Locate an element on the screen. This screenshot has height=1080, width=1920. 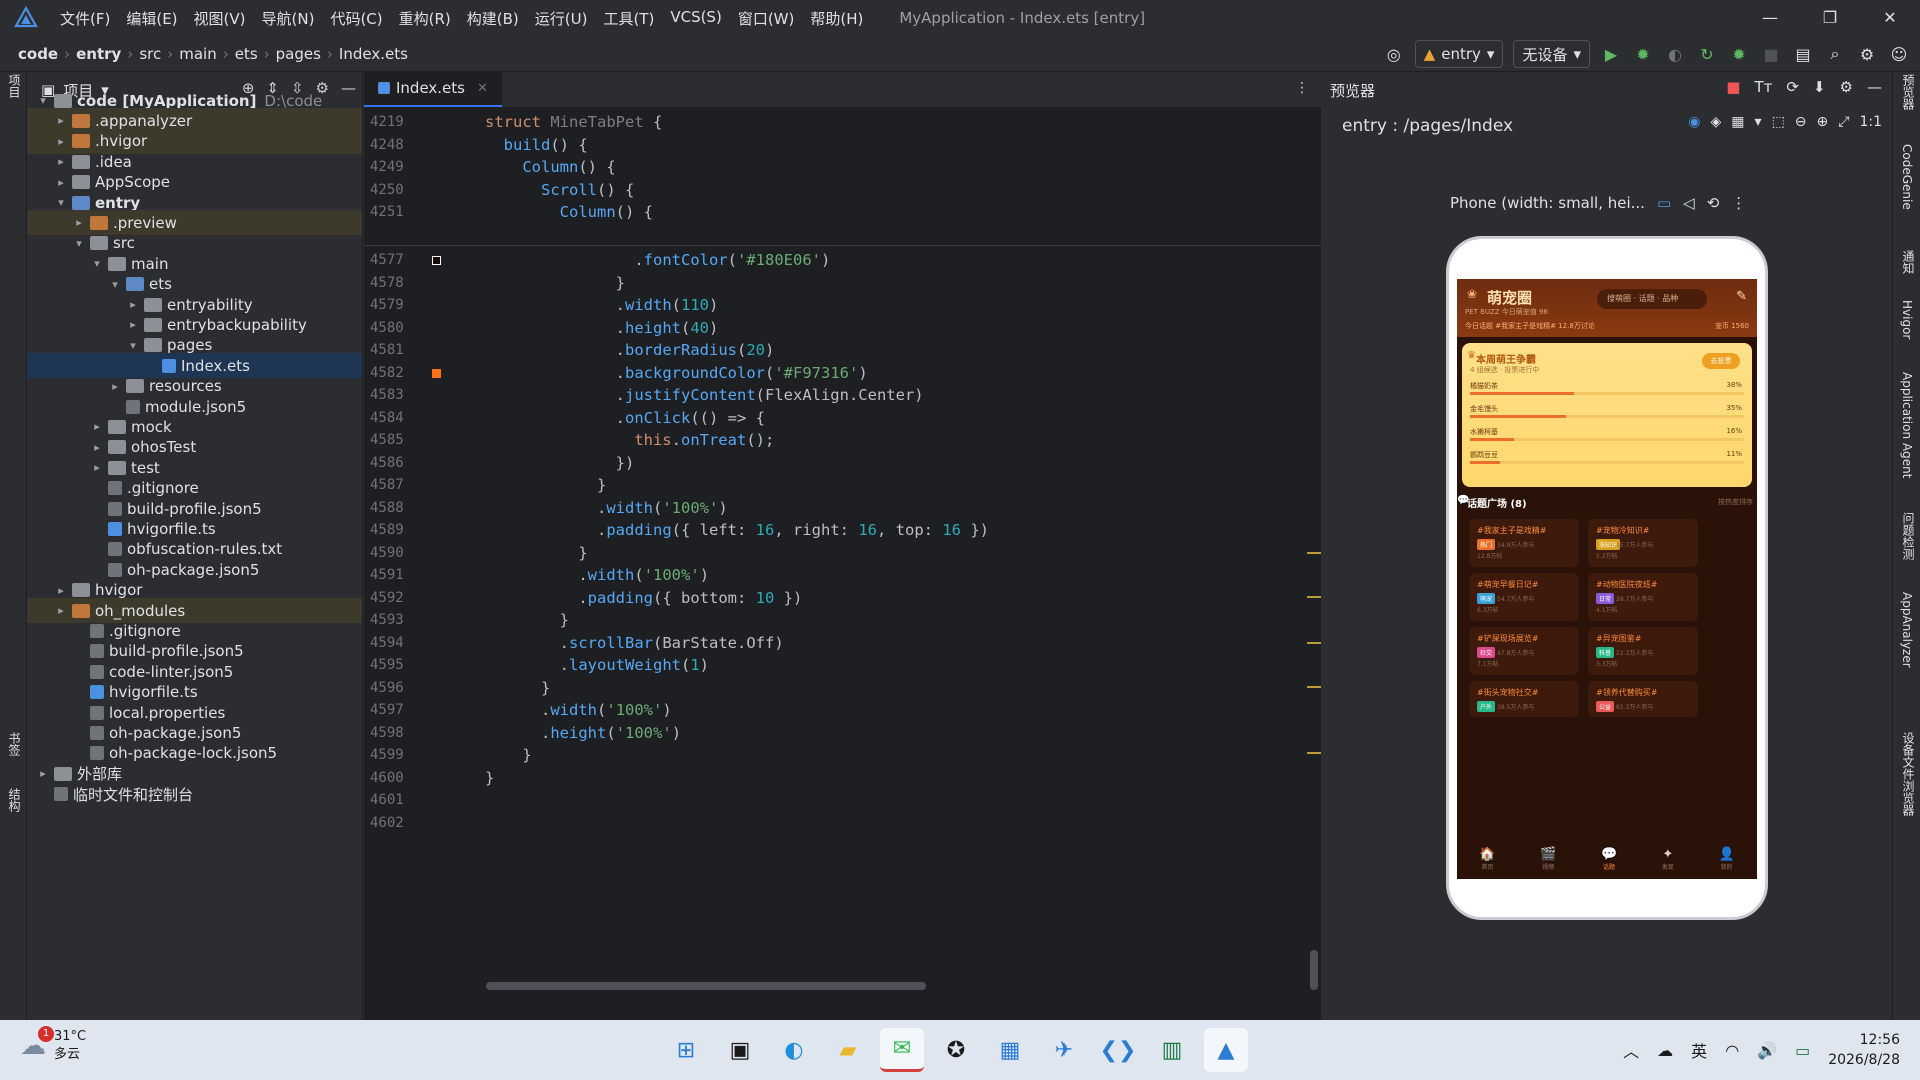
app-tab: 👤 我的 is located at coordinates (1726, 859).